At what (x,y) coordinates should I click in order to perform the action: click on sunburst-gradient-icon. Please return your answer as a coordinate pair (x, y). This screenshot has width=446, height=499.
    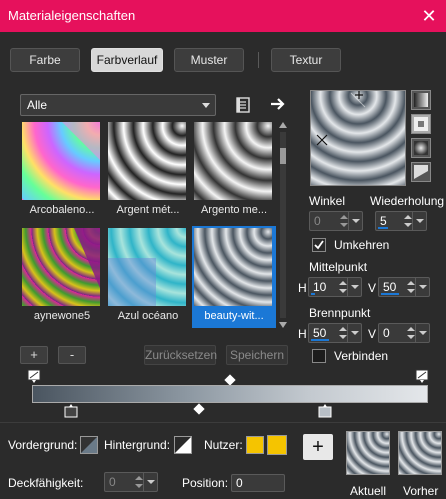
    Looking at the image, I should click on (421, 148).